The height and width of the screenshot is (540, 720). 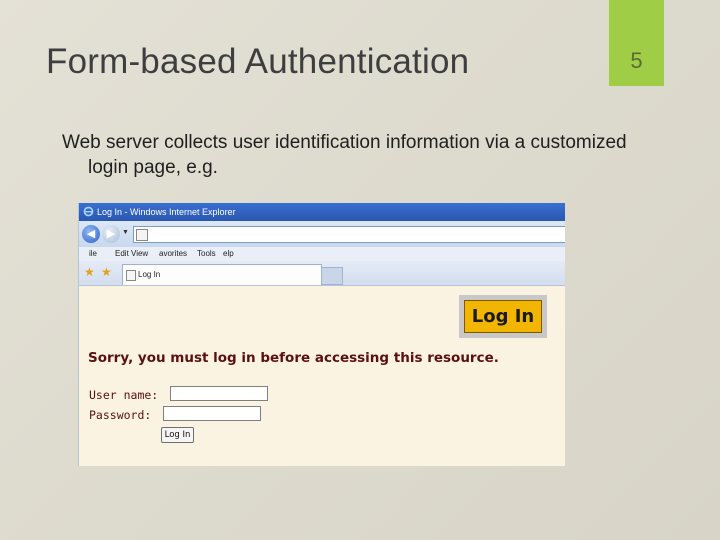 I want to click on tab-log-in: Log In, so click(x=222, y=274).